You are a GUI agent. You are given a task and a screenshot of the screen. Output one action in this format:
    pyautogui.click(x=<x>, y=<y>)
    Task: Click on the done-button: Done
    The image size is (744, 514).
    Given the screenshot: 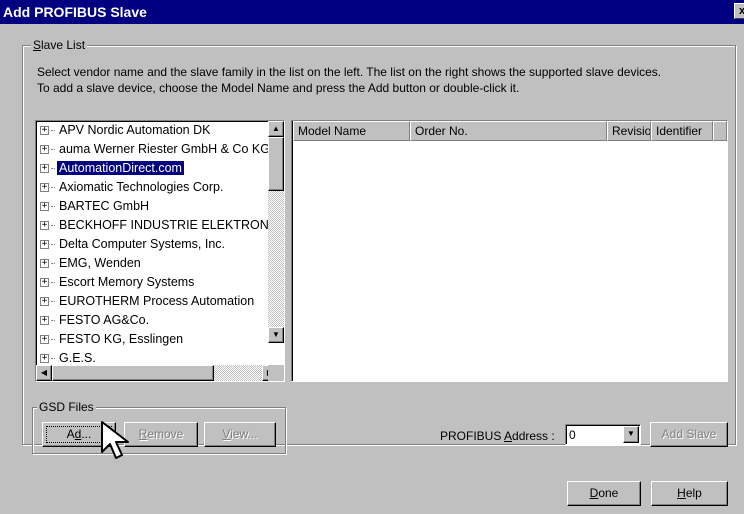 What is the action you would take?
    pyautogui.click(x=604, y=493)
    